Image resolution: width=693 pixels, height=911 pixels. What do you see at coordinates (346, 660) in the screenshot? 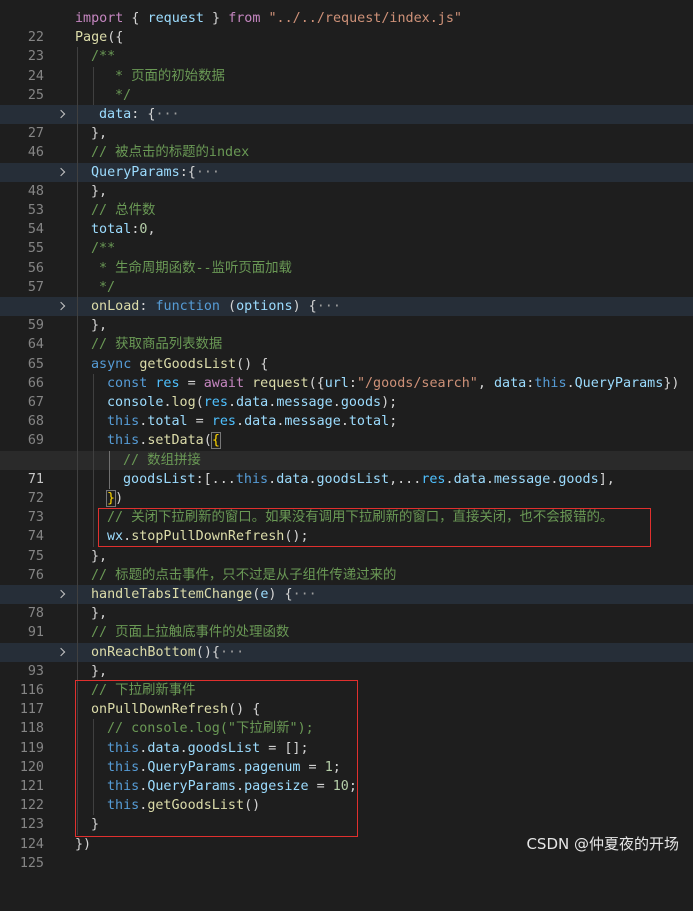
I see `code-line: 93 onReachBottom(){···` at bounding box center [346, 660].